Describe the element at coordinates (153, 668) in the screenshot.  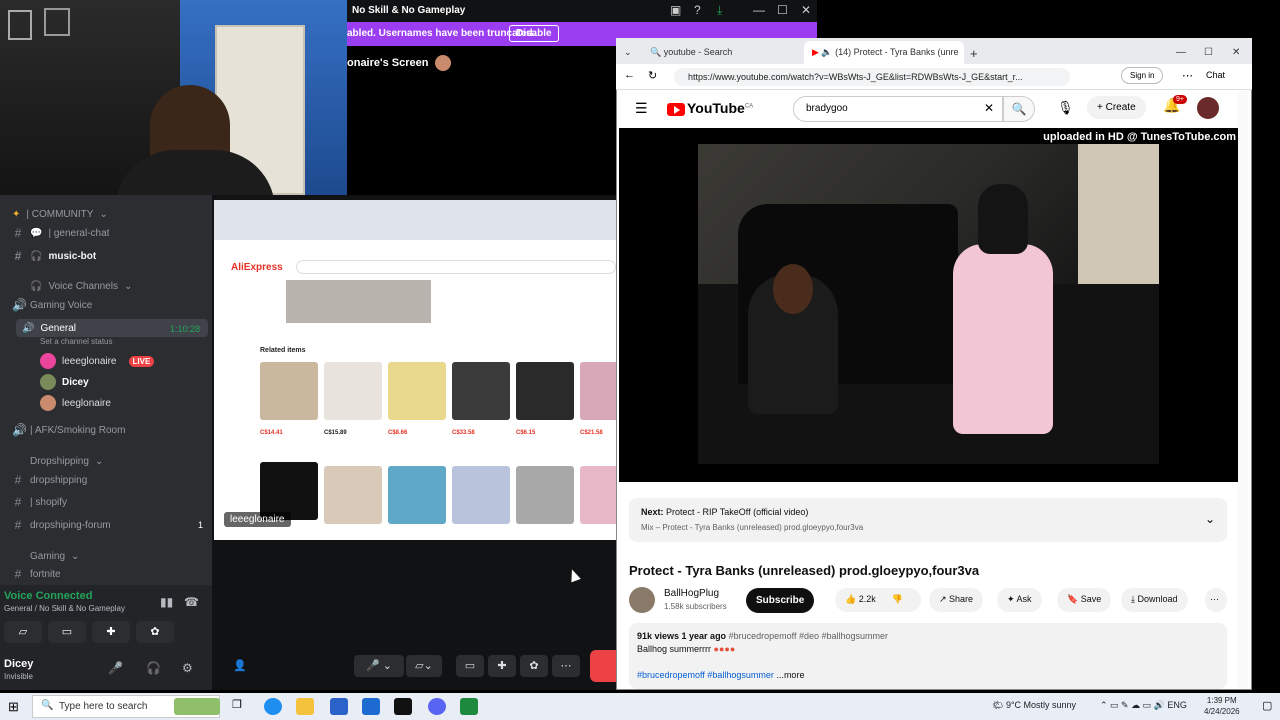
I see `headset-icon: 🎧` at that location.